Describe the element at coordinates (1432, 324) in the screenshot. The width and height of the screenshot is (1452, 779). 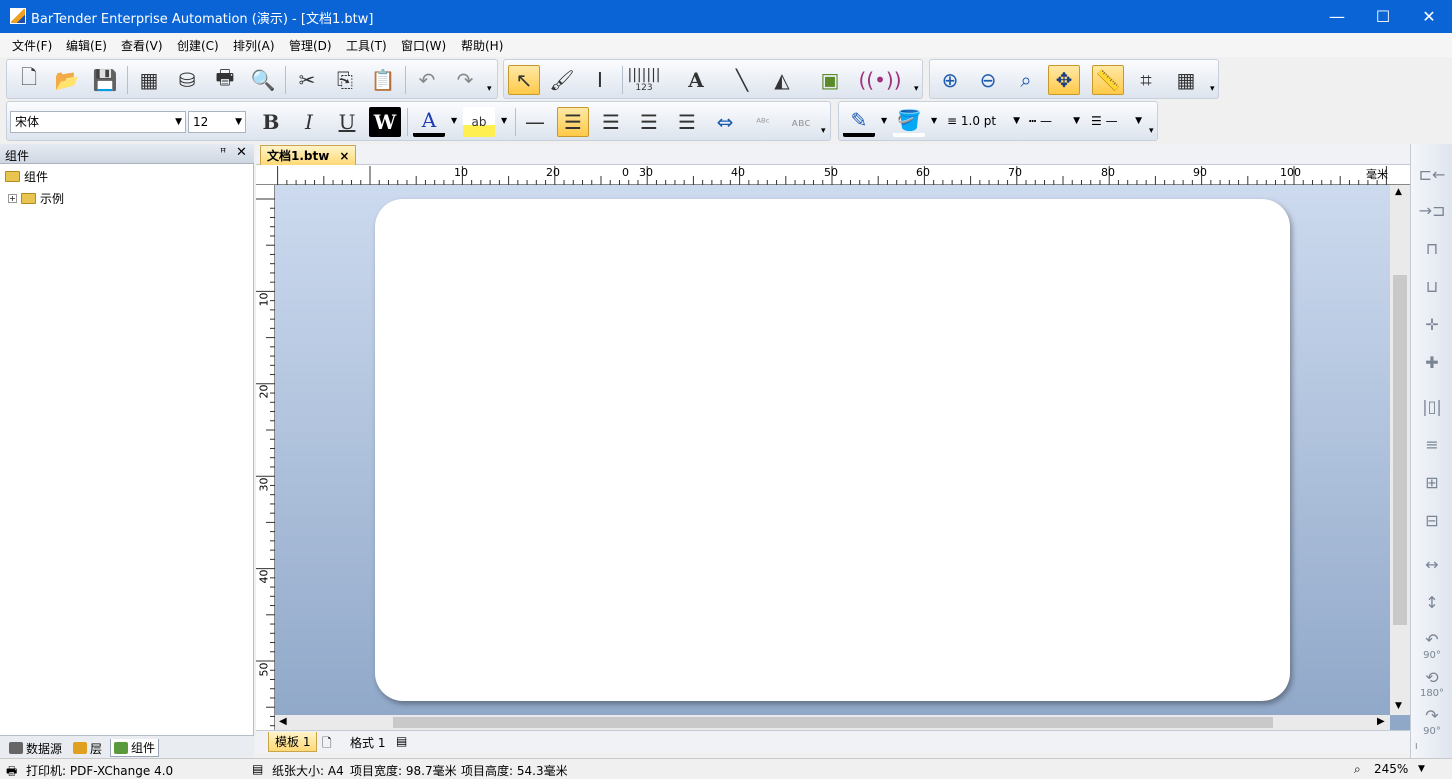
I see `align-center-horizontal-icon: ✛` at that location.